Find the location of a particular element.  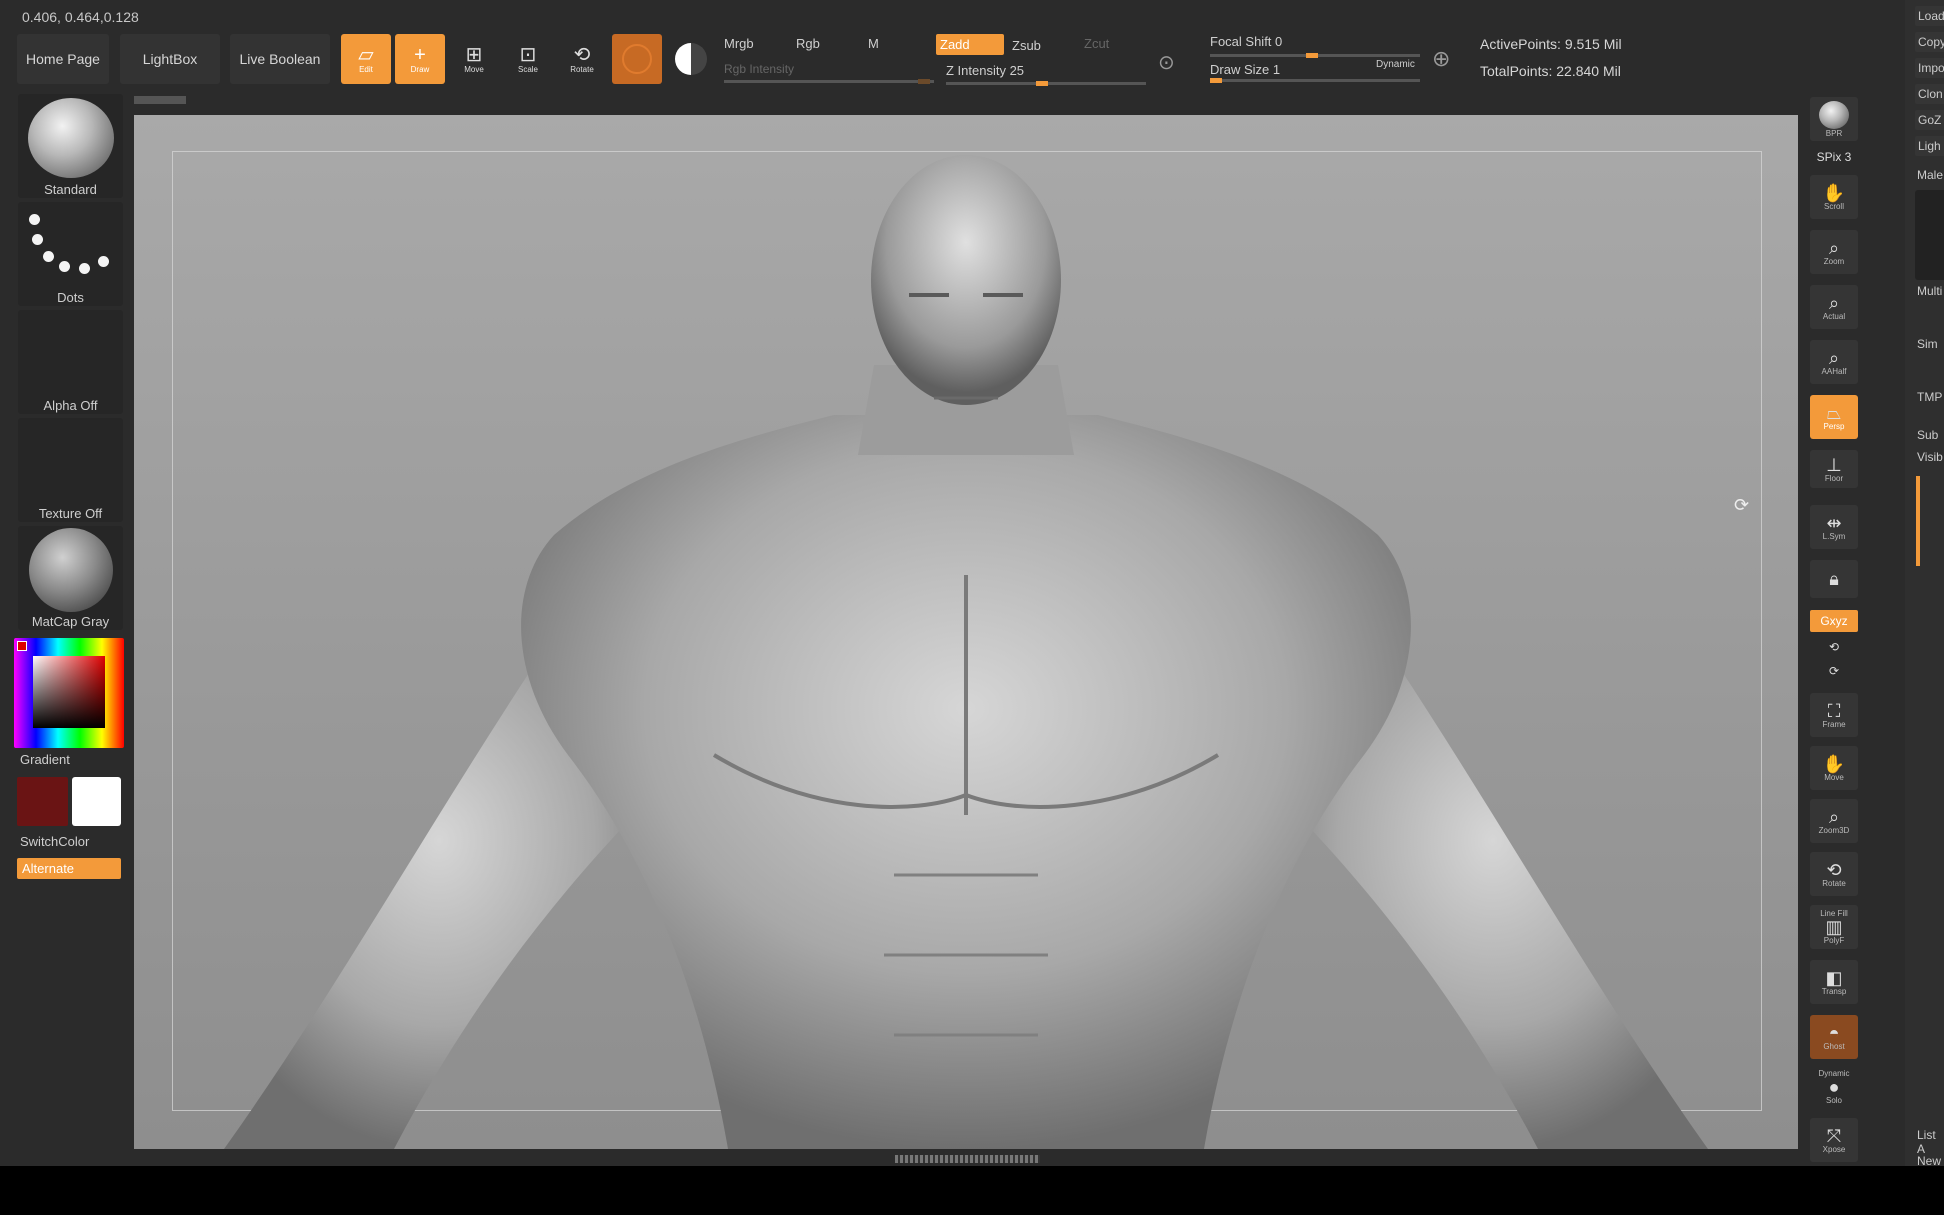

gradient-label: Gradient is located at coordinates (72, 759).